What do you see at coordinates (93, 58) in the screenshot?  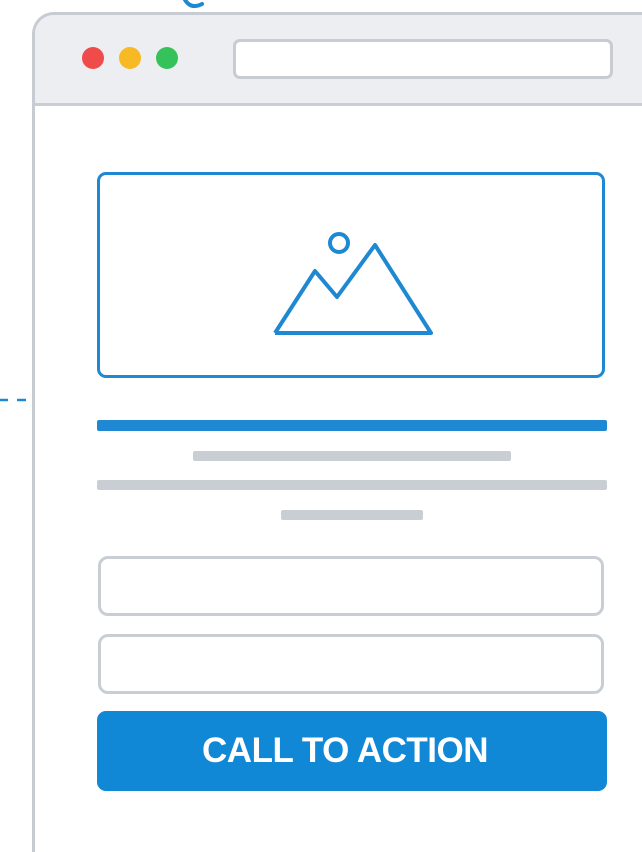 I see `close-window-button` at bounding box center [93, 58].